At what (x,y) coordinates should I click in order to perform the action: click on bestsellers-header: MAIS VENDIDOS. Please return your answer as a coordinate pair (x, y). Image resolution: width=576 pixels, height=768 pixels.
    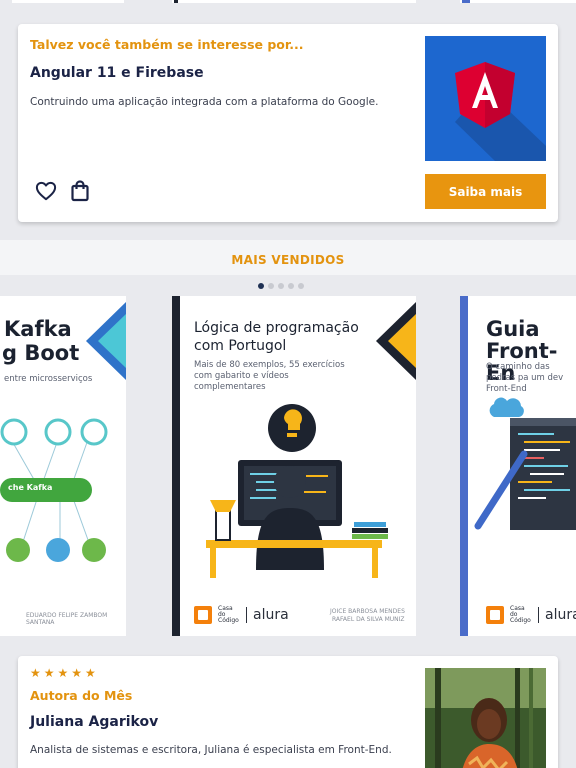
    Looking at the image, I should click on (288, 257).